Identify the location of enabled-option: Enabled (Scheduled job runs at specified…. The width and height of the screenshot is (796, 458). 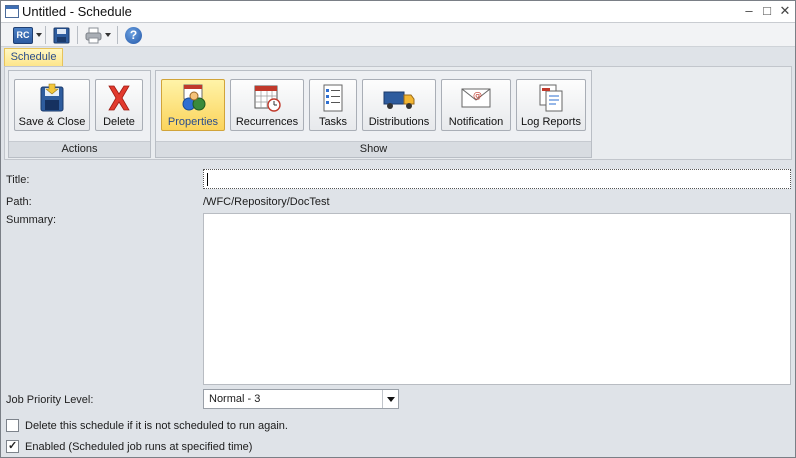
(129, 446).